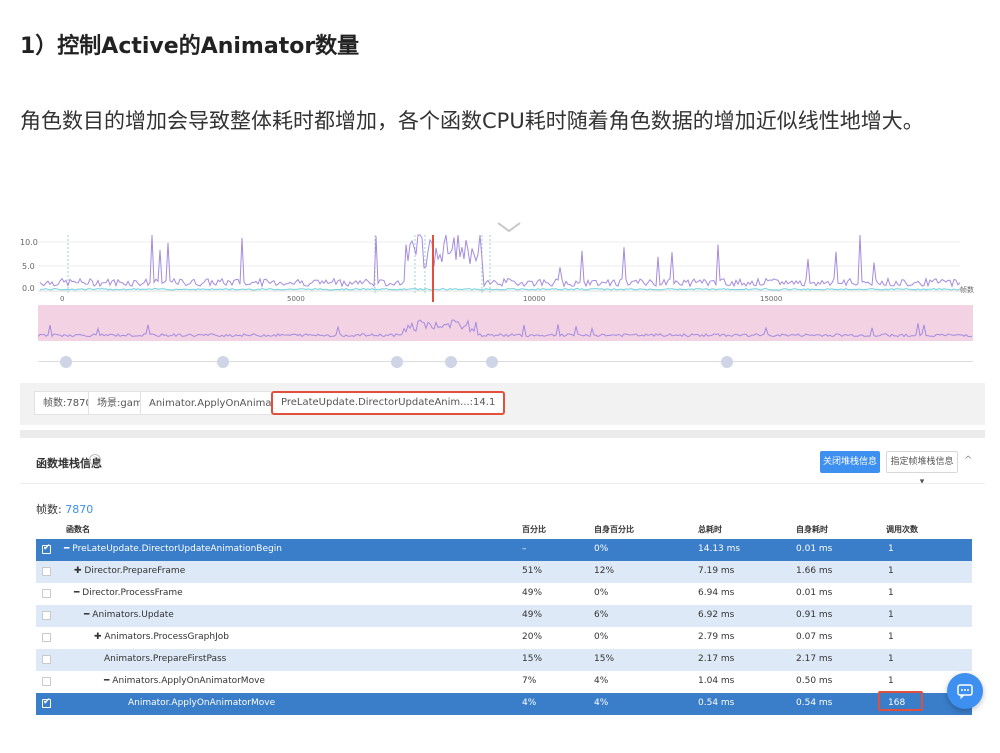 The image size is (1000, 753). What do you see at coordinates (716, 615) in the screenshot?
I see `row-total-time: 6.92 ms` at bounding box center [716, 615].